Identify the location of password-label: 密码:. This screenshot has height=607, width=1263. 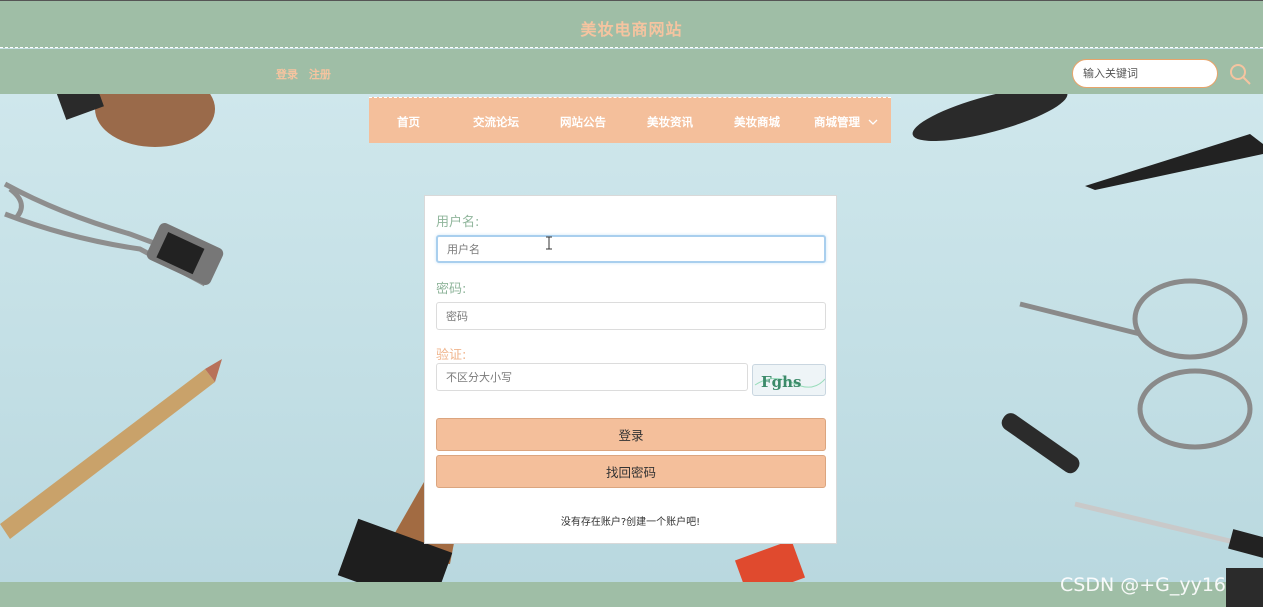
(451, 289).